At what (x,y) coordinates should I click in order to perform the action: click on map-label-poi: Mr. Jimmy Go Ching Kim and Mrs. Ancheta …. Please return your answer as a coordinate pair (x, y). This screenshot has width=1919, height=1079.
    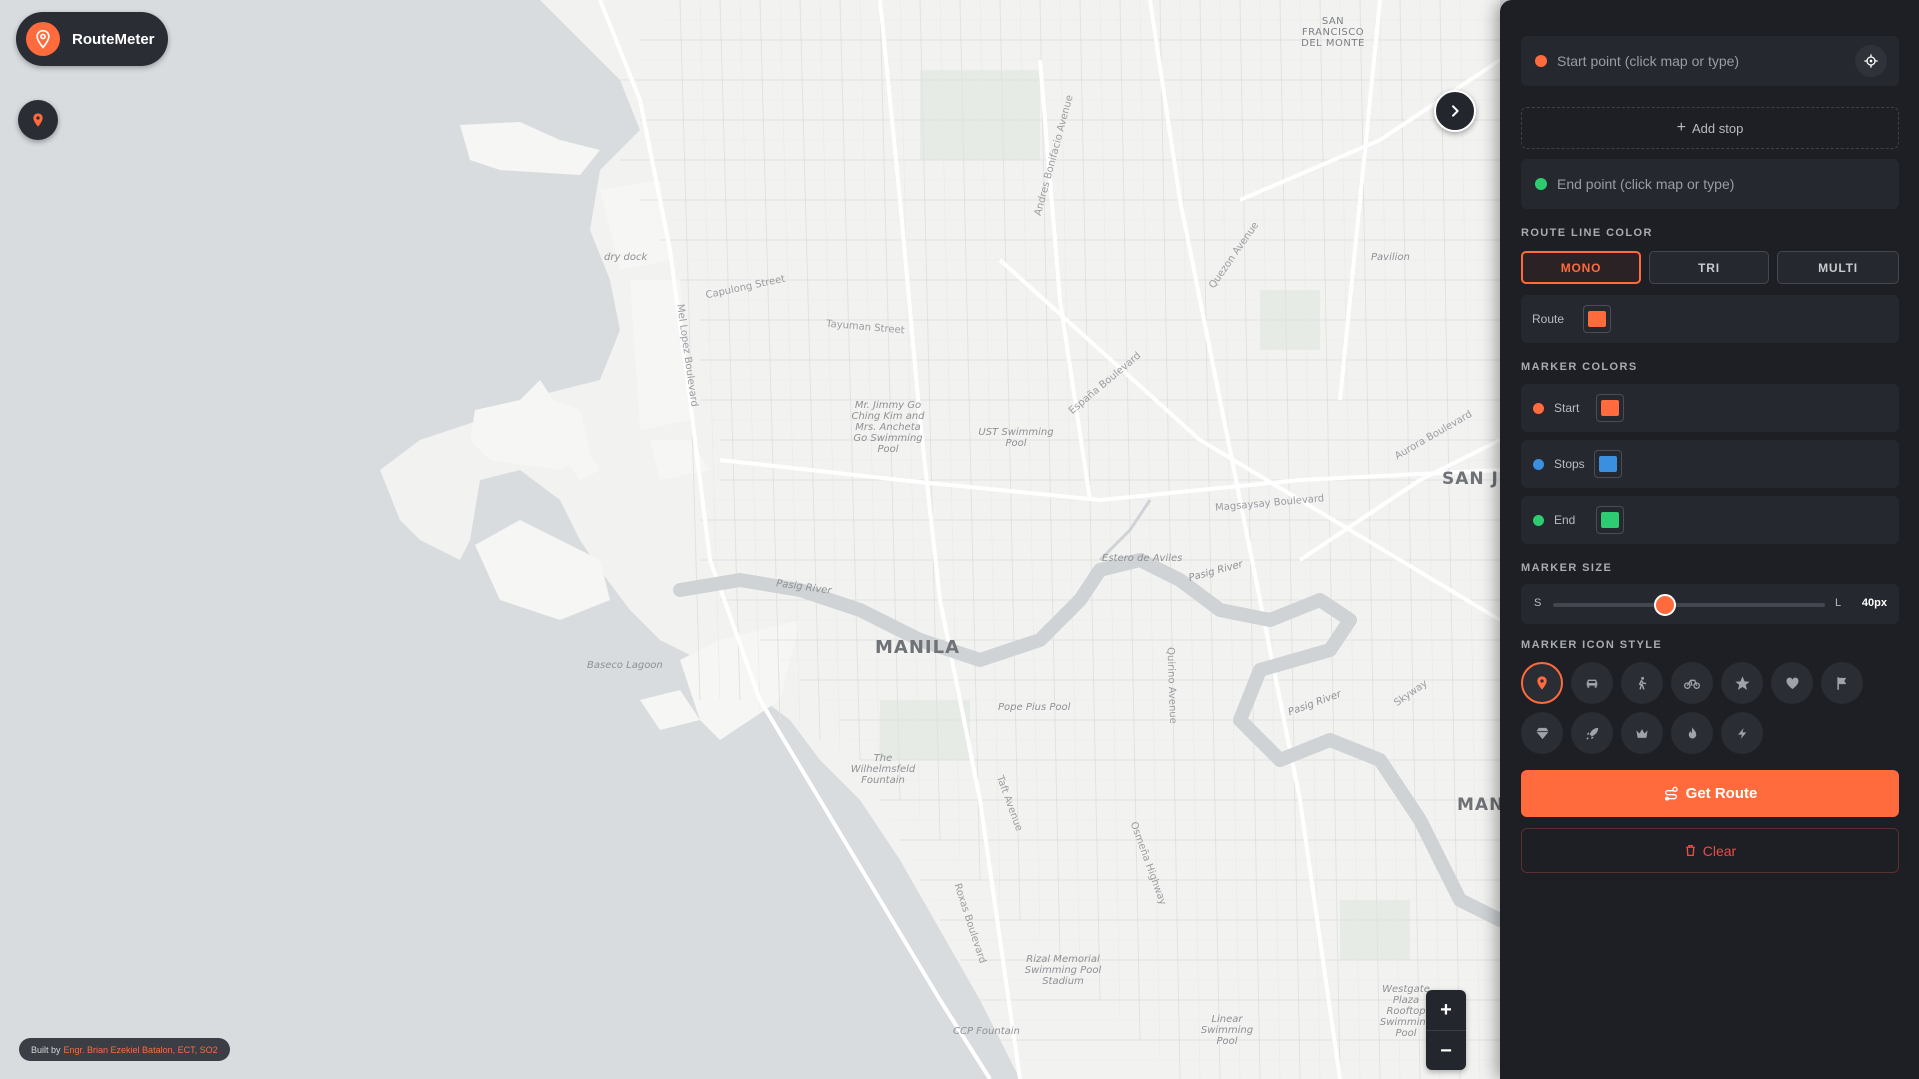
    Looking at the image, I should click on (888, 427).